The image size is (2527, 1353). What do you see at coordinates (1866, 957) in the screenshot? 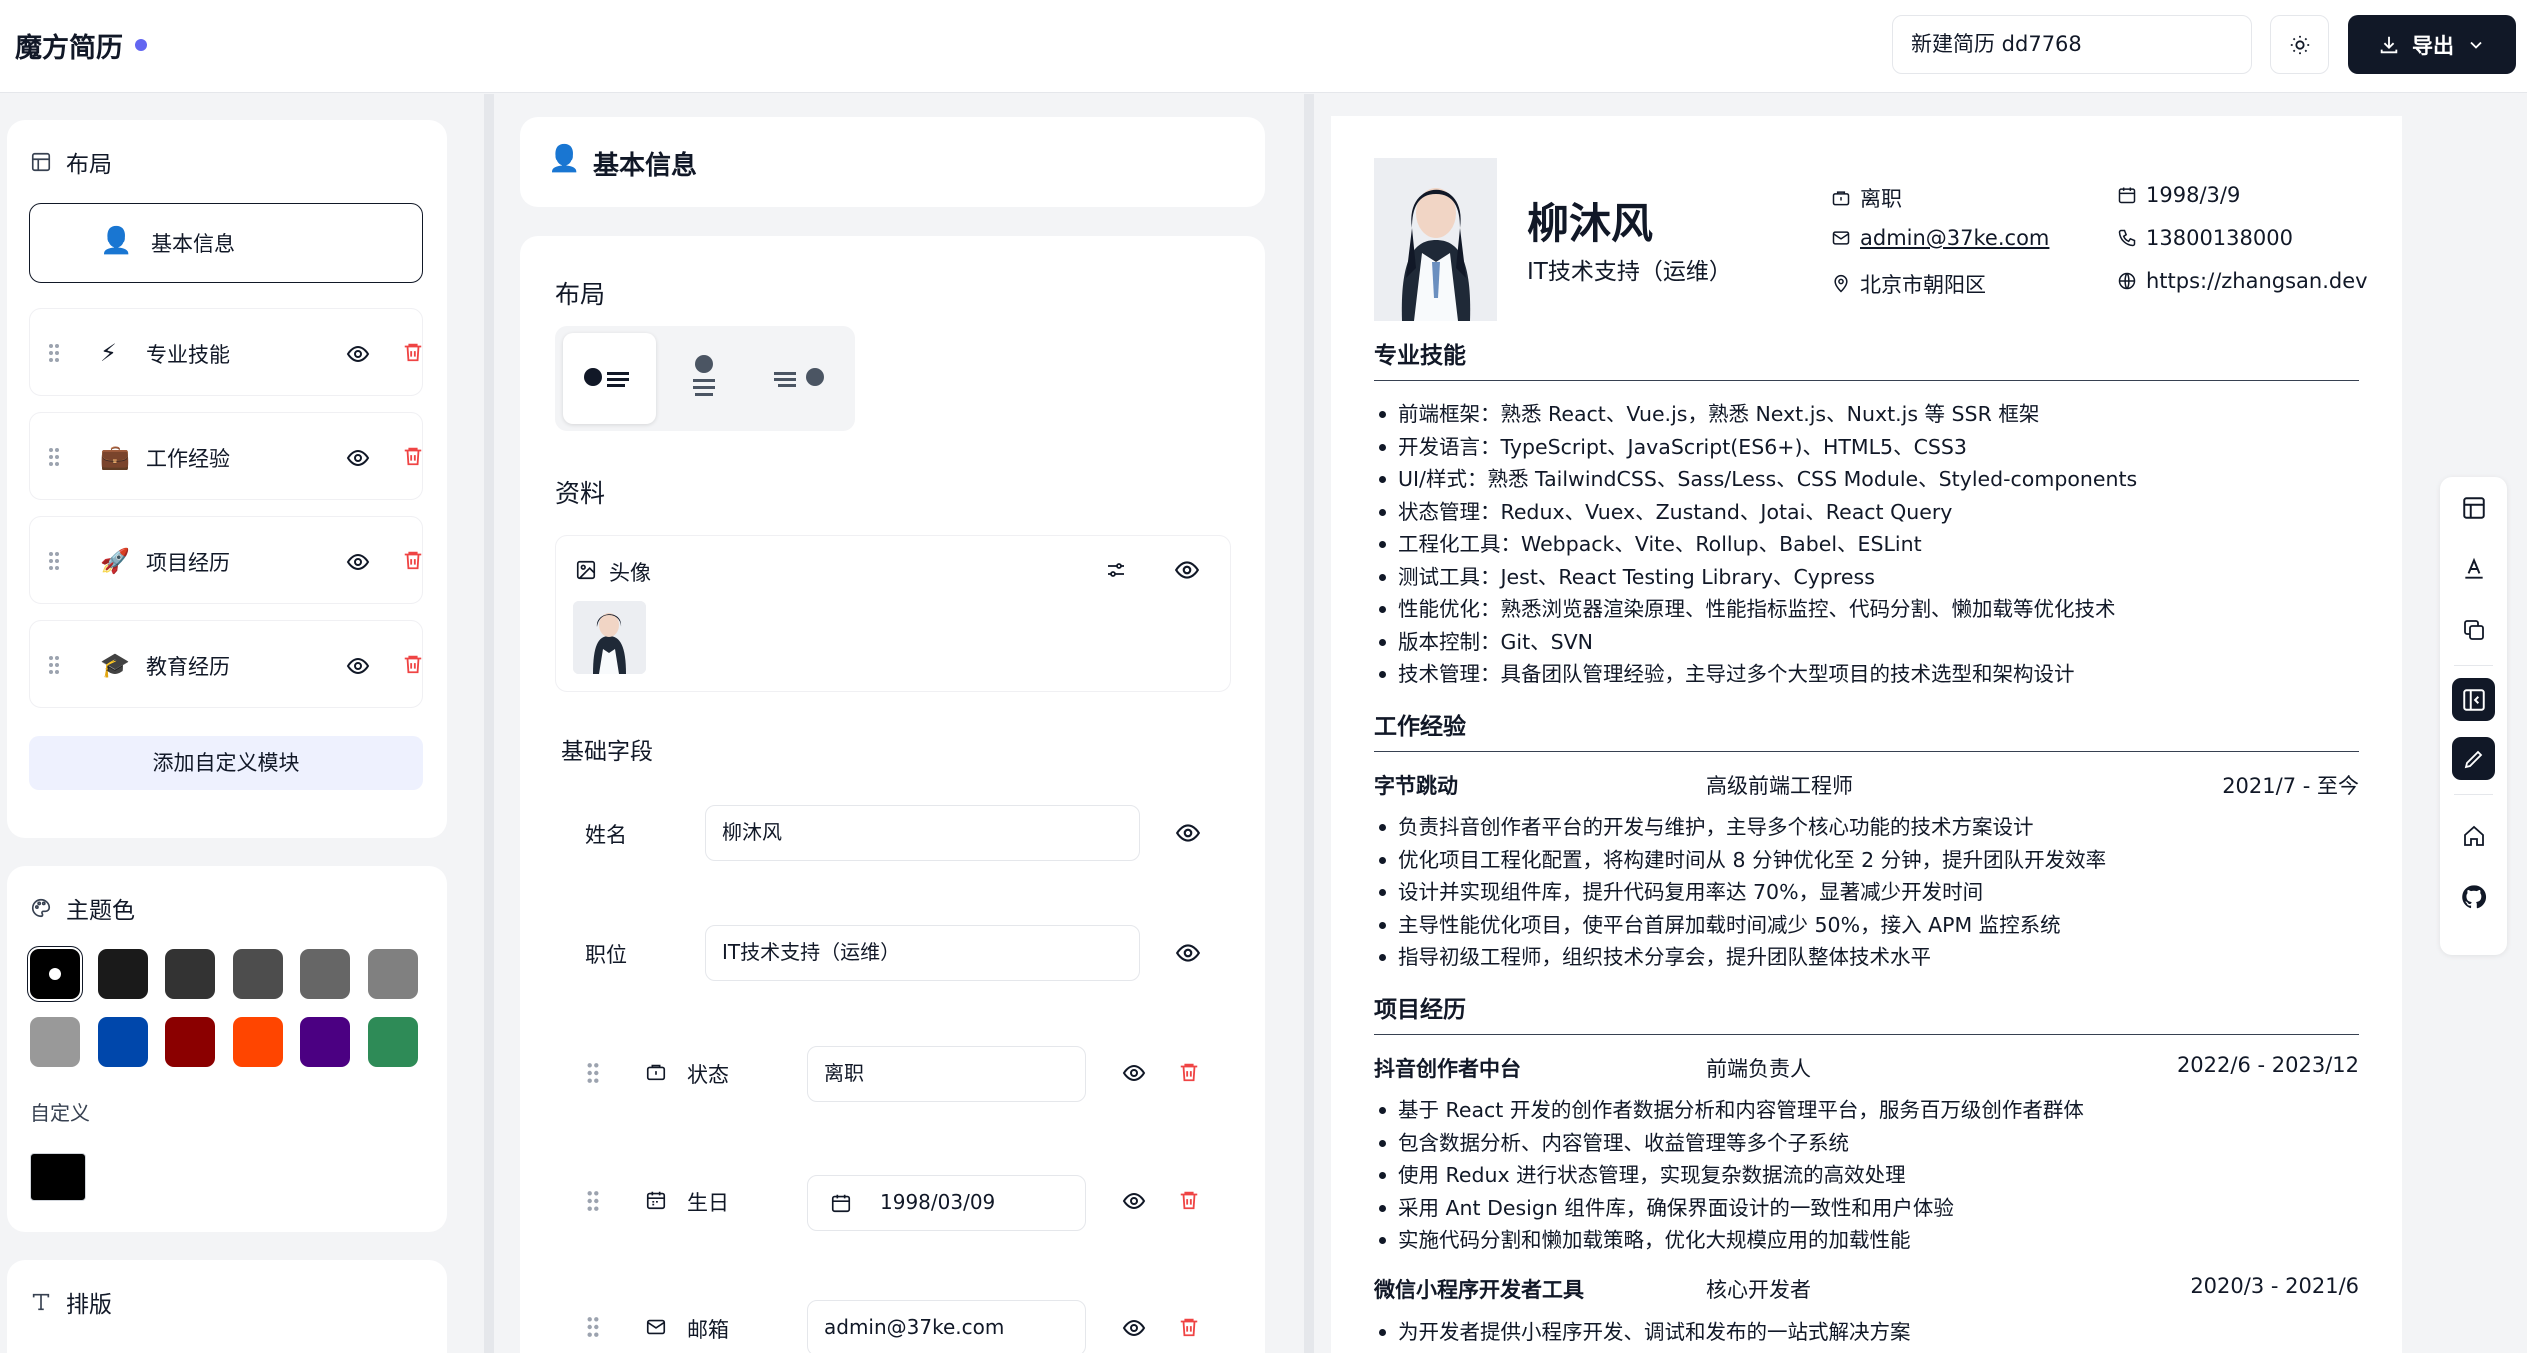
I see `list-item: 指导初级工程师，组织技术分享会，提升团队整体技术水平` at bounding box center [1866, 957].